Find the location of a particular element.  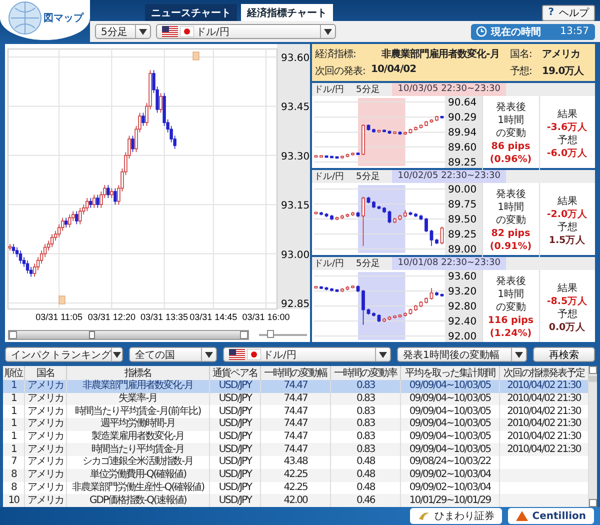

axis-label: 89.00 is located at coordinates (462, 249).